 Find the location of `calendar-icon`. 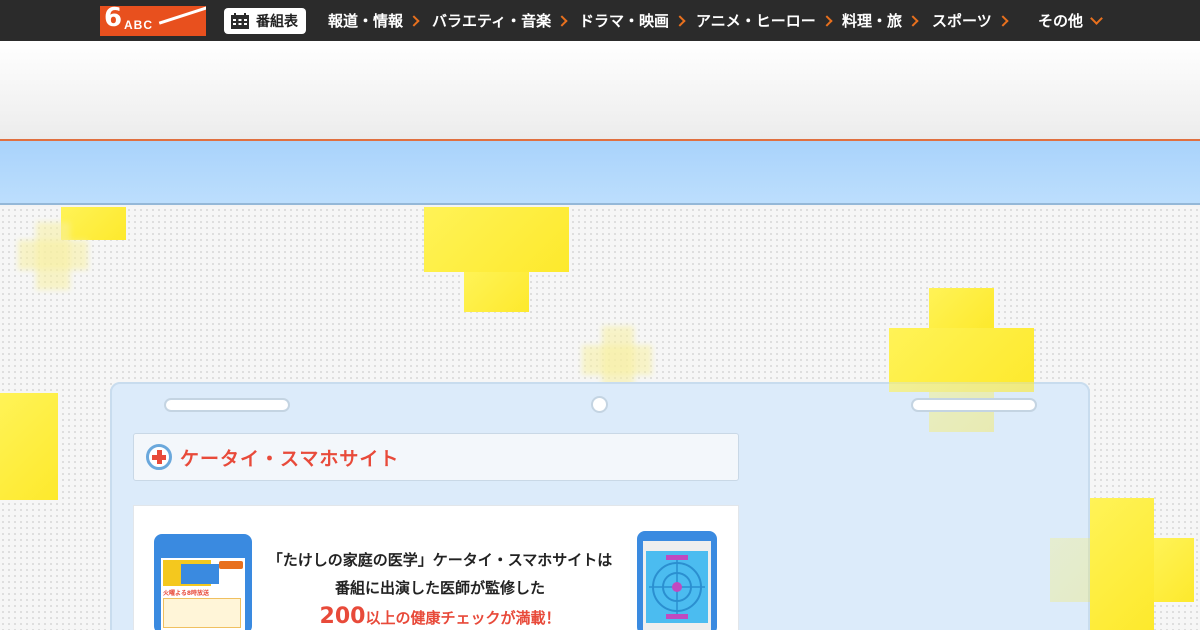

calendar-icon is located at coordinates (240, 20).